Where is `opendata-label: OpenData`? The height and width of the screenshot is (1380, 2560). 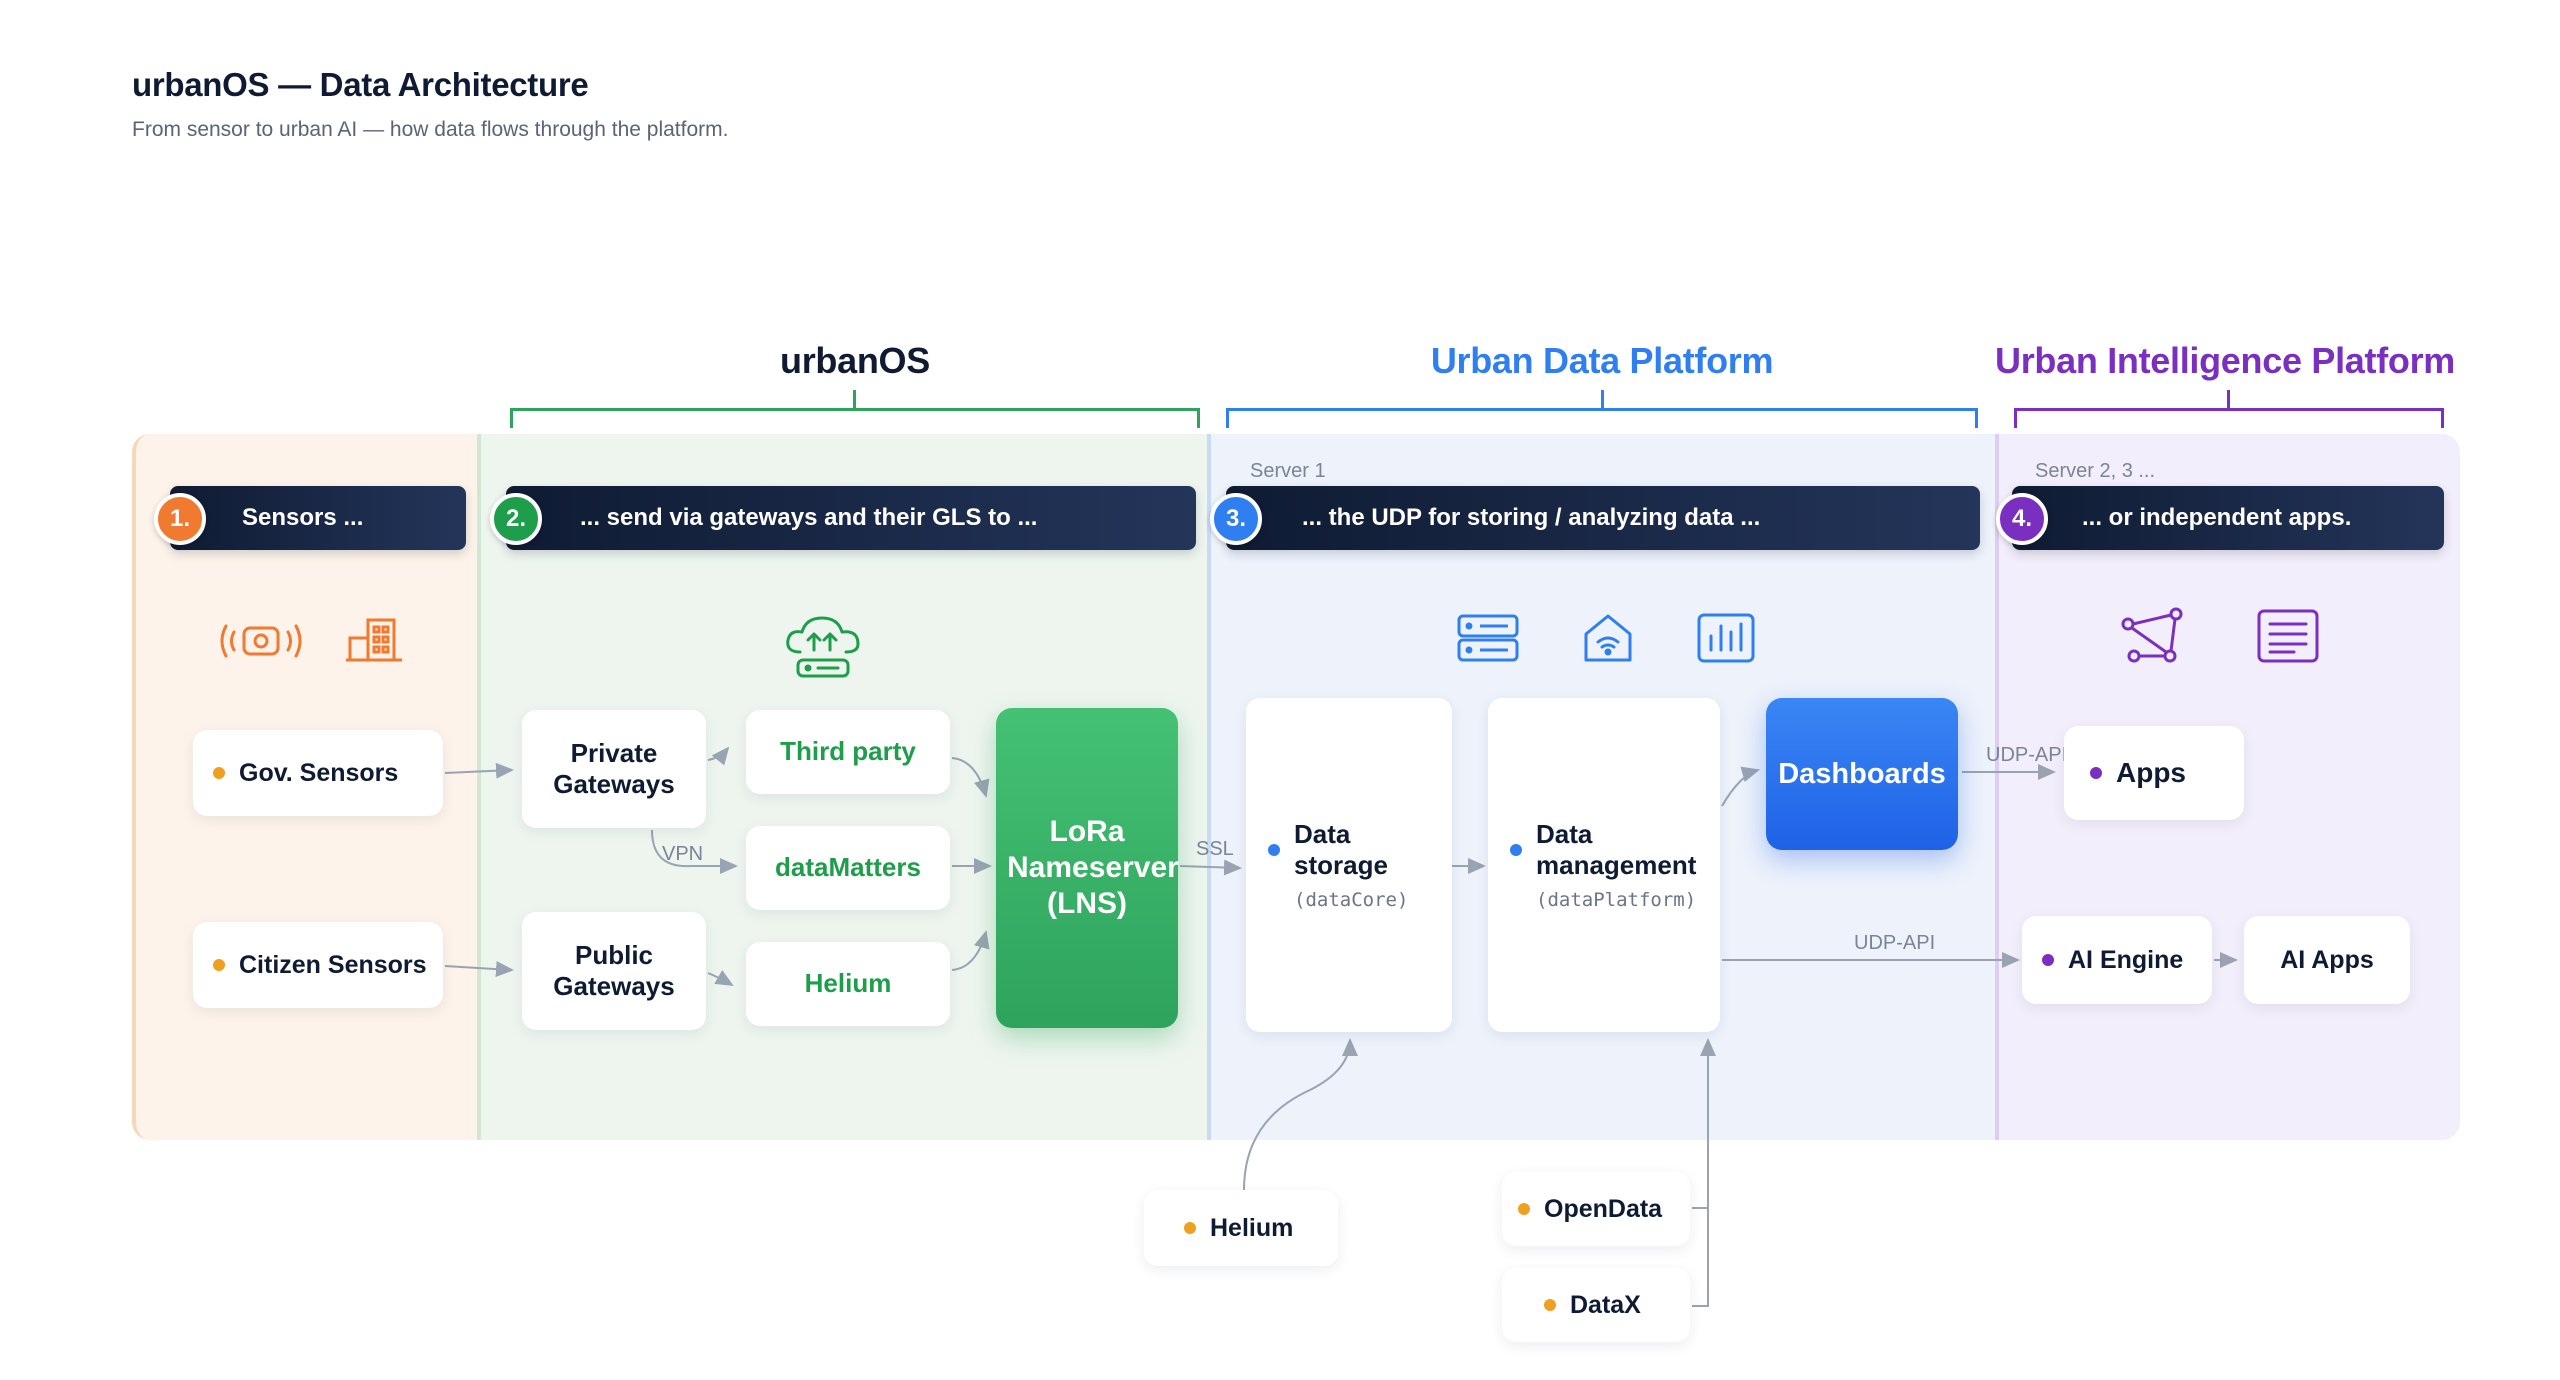 opendata-label: OpenData is located at coordinates (1603, 1209).